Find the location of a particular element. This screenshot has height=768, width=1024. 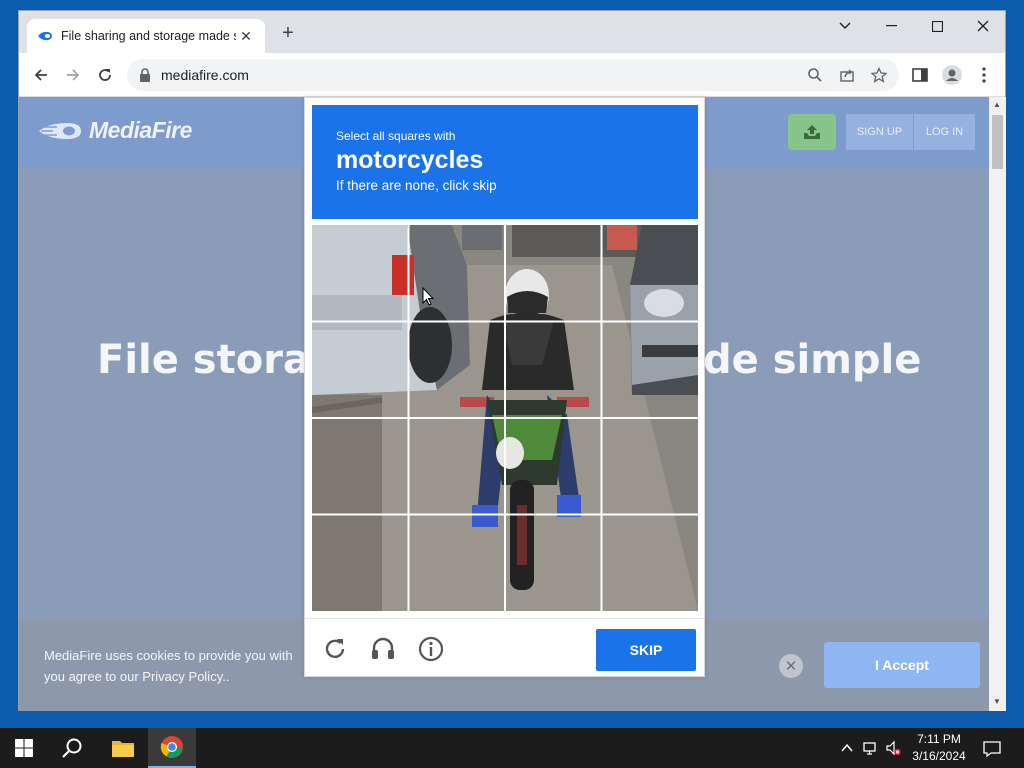

windows-logo-icon is located at coordinates (24, 748).